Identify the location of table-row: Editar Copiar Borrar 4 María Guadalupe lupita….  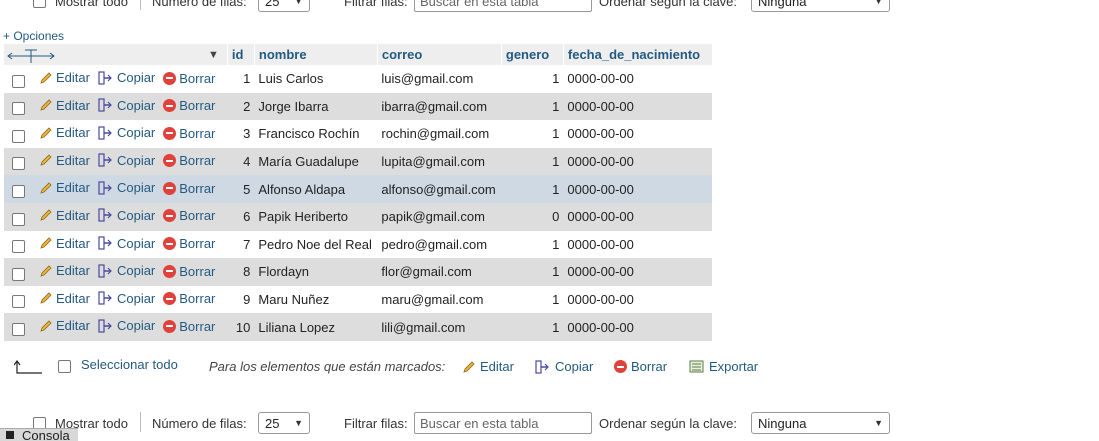
(358, 161).